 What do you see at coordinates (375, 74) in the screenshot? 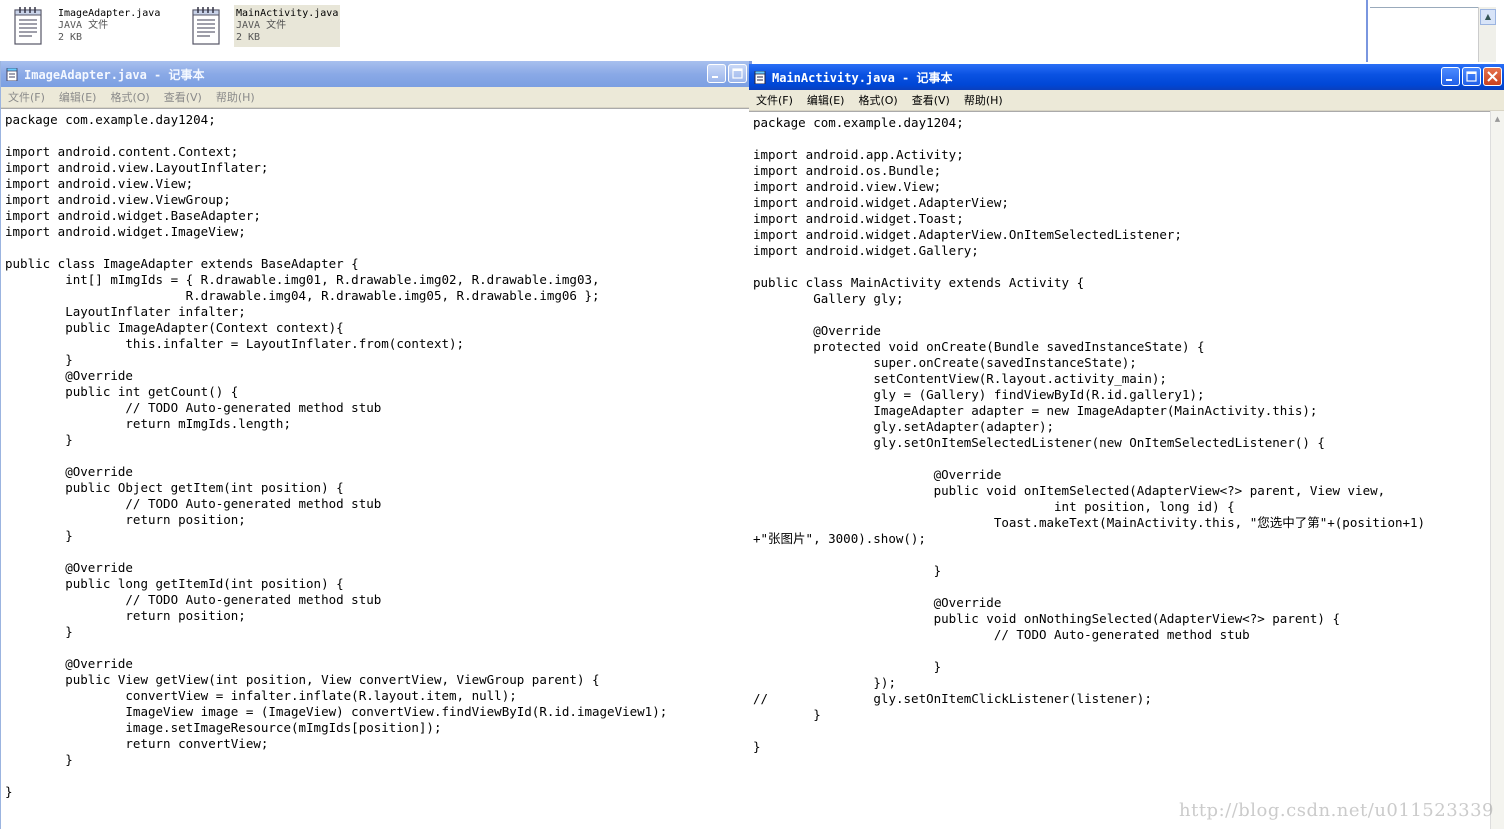
I see `window-titlebar: ImageAdapter.java - 记事本` at bounding box center [375, 74].